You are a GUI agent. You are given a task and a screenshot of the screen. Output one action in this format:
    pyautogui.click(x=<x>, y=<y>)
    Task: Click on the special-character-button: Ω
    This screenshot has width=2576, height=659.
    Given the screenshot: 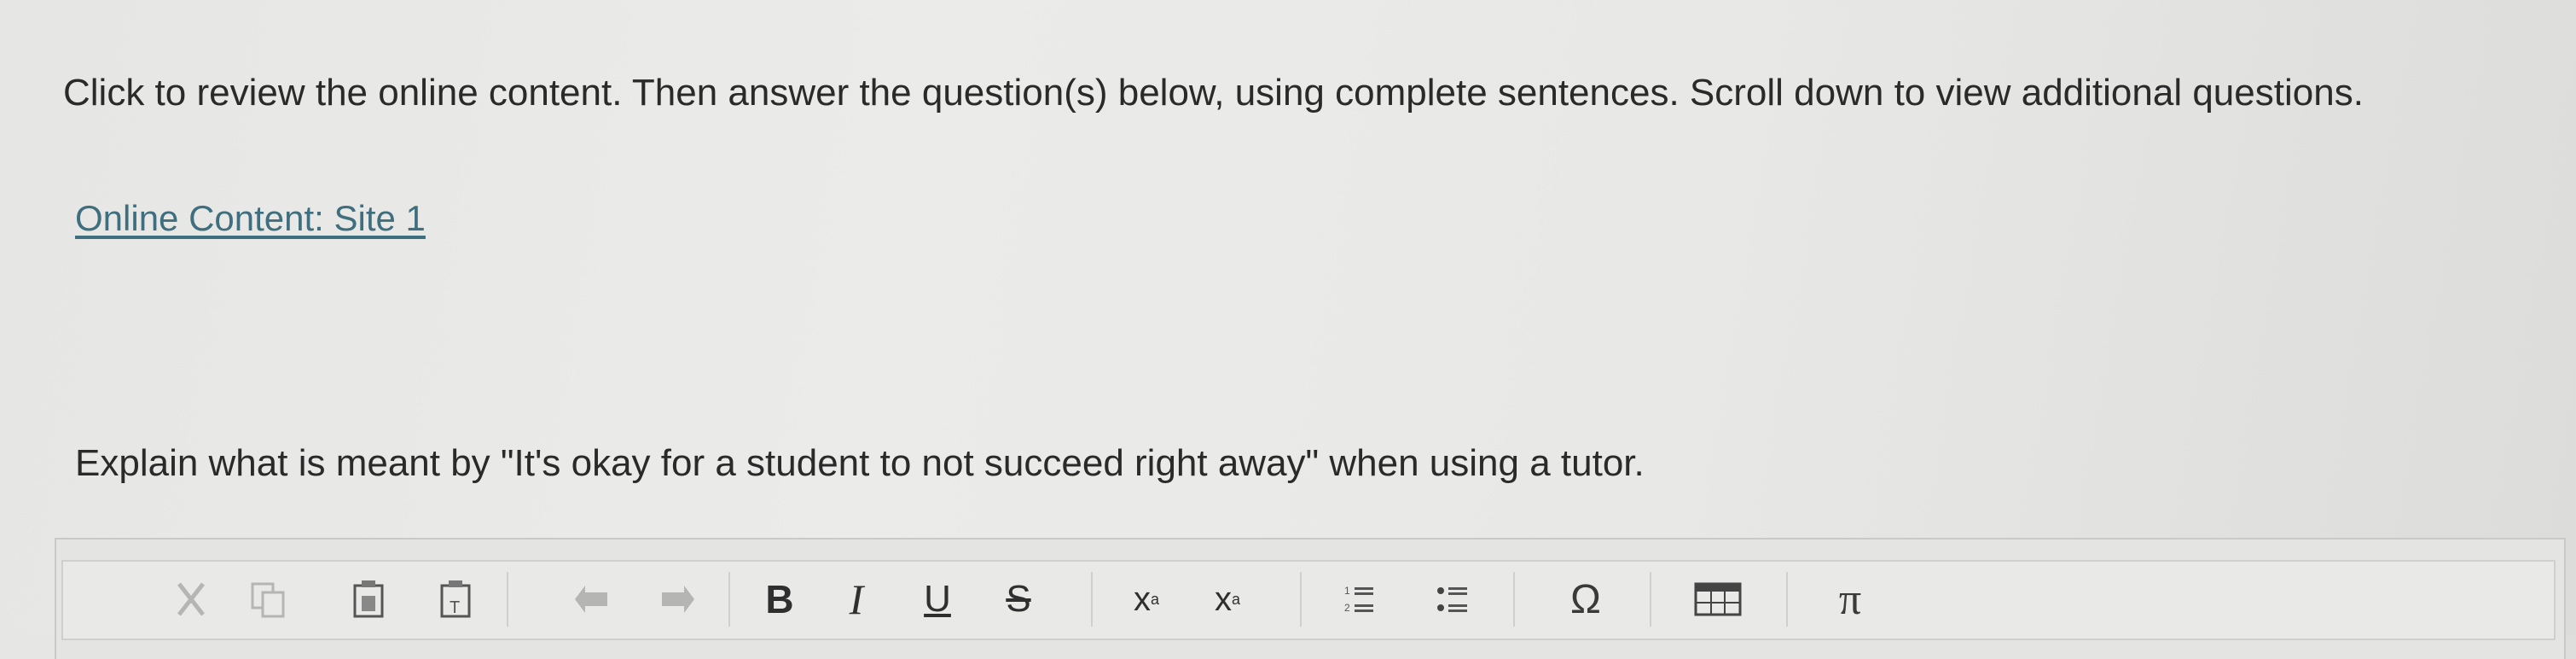 What is the action you would take?
    pyautogui.click(x=1585, y=599)
    